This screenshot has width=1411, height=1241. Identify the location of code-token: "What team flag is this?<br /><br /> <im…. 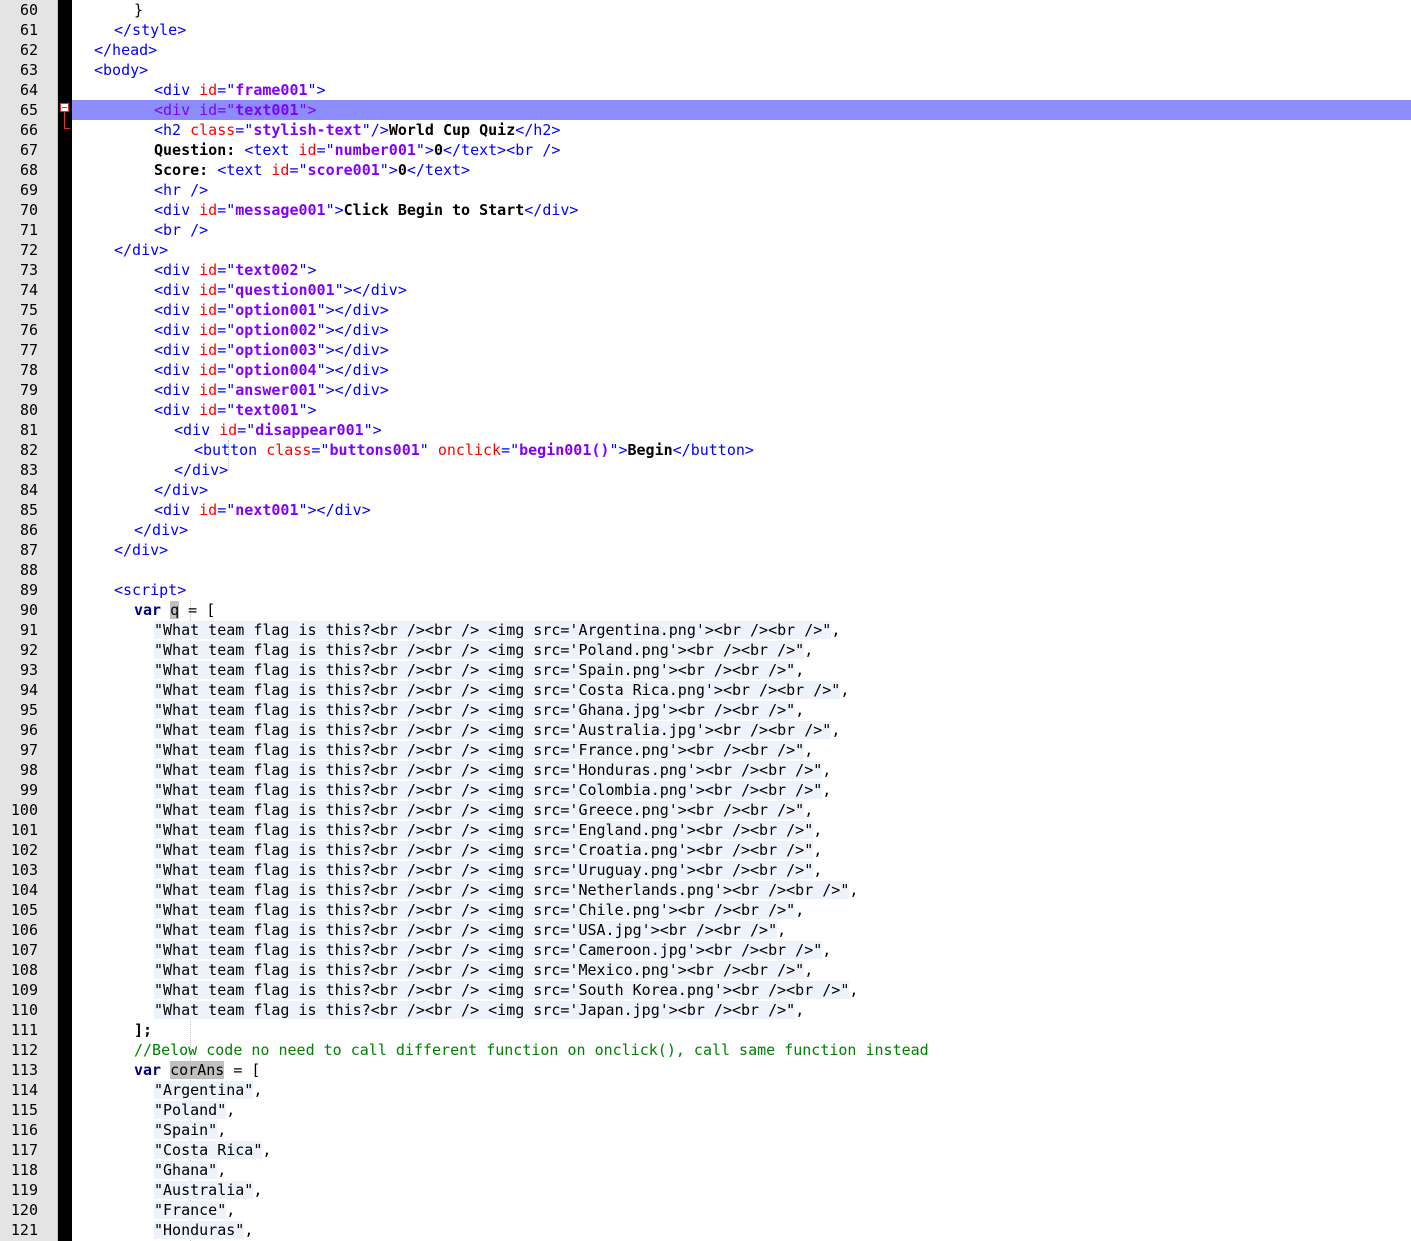
(484, 870).